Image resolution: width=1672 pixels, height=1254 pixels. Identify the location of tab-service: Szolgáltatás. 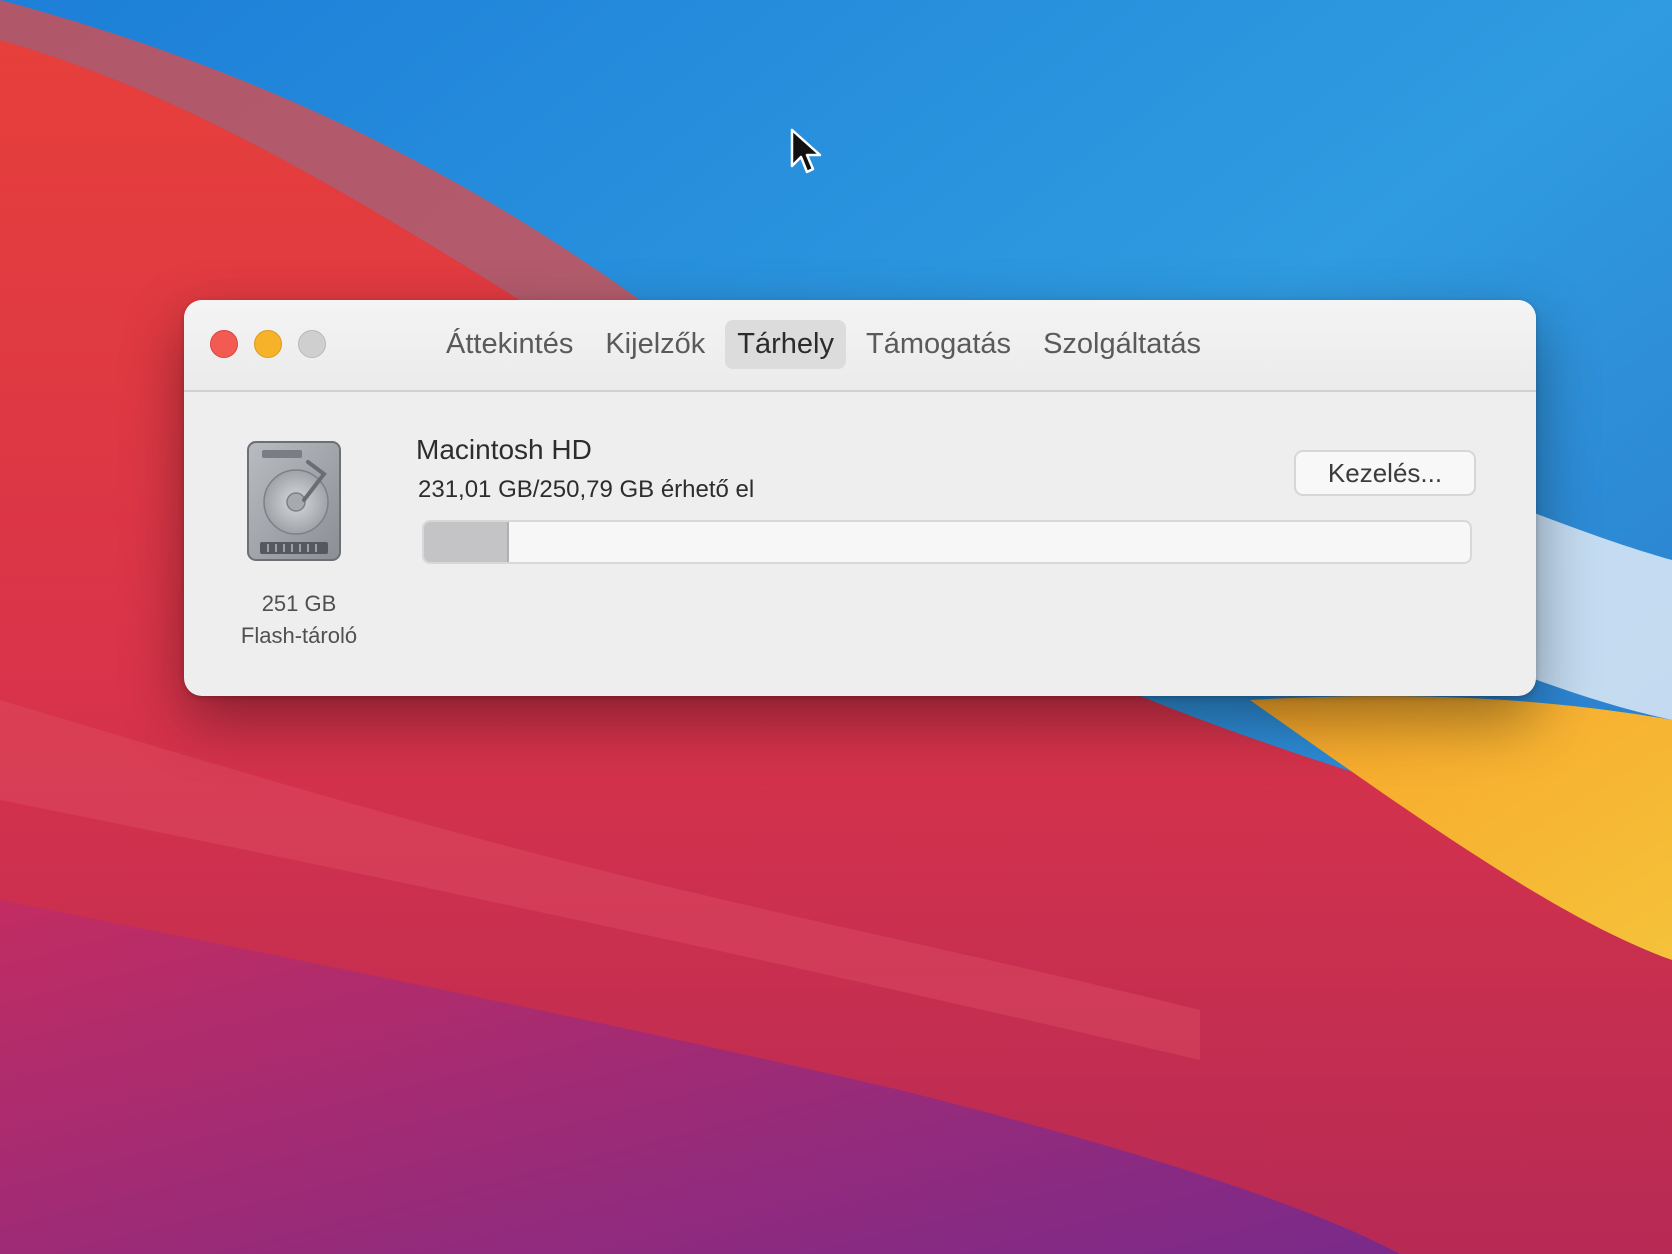
(1122, 344).